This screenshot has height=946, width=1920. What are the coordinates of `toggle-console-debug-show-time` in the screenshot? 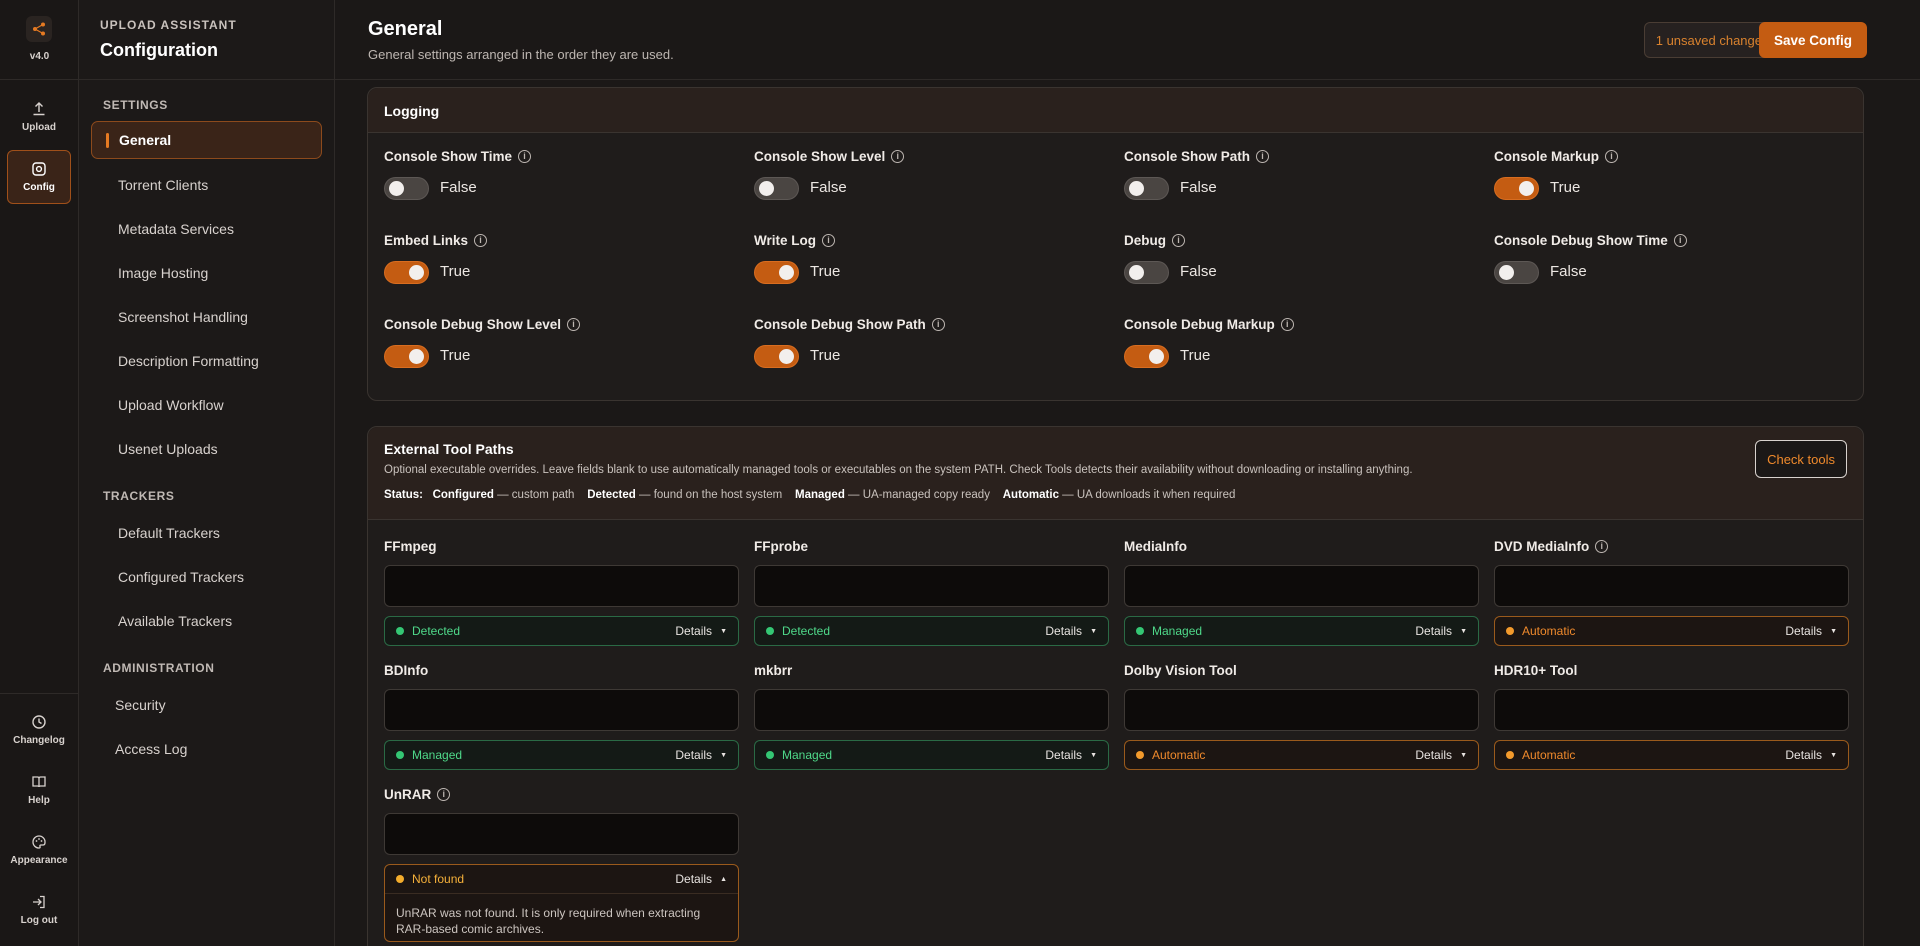 It's located at (1516, 272).